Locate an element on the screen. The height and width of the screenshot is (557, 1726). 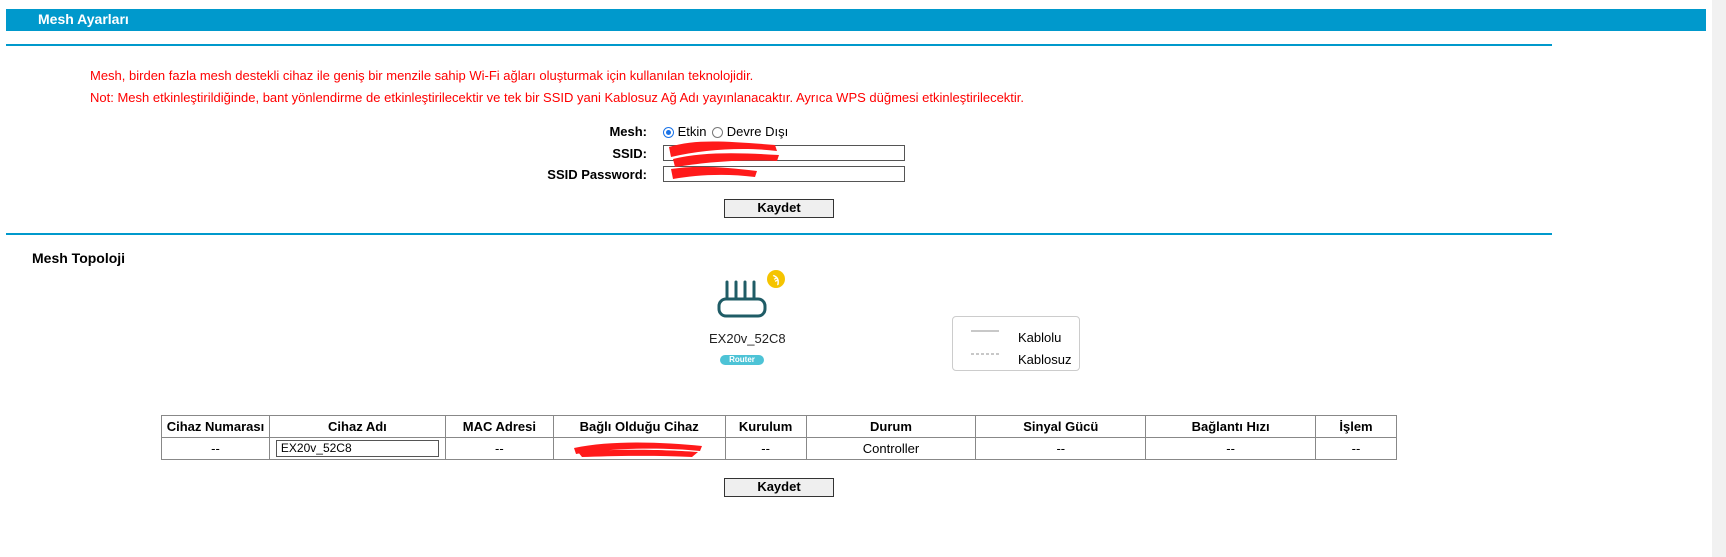
divider-middle is located at coordinates (779, 234).